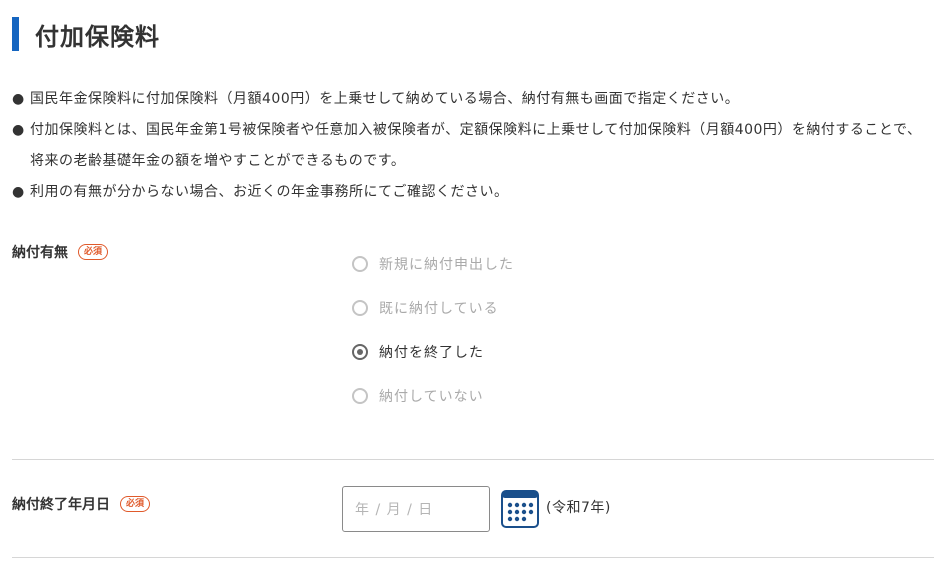 This screenshot has width=940, height=576. I want to click on payment-status-label-text: 納付有無, so click(40, 253).